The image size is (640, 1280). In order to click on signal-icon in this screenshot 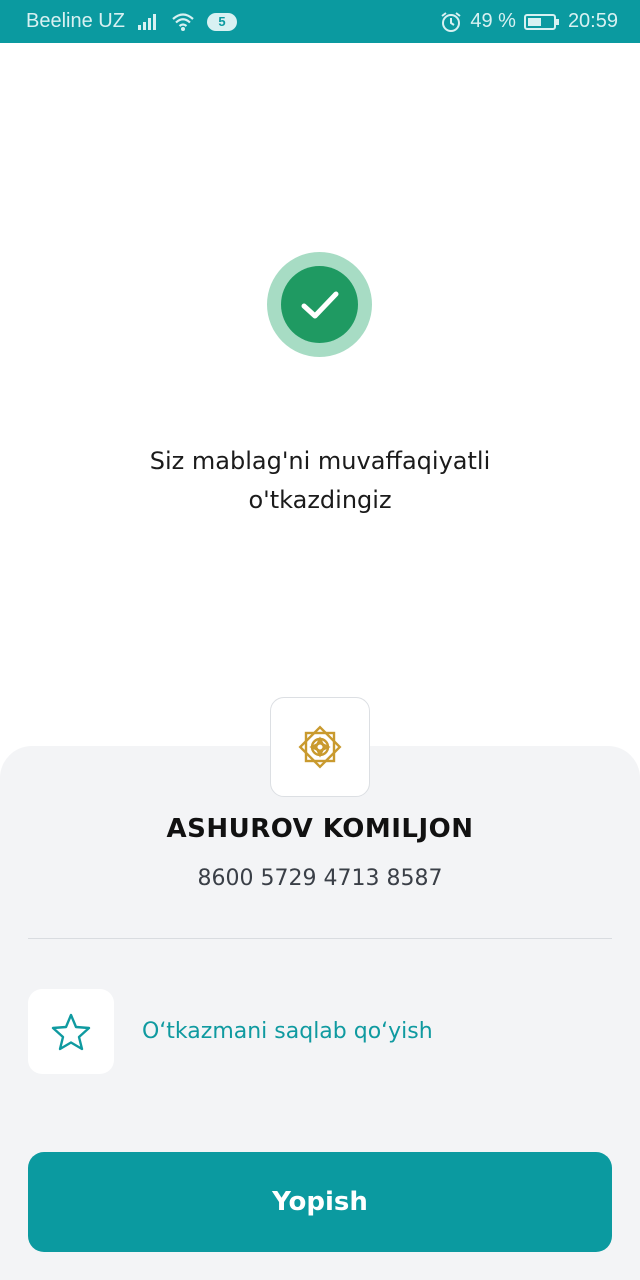, I will do `click(148, 22)`.